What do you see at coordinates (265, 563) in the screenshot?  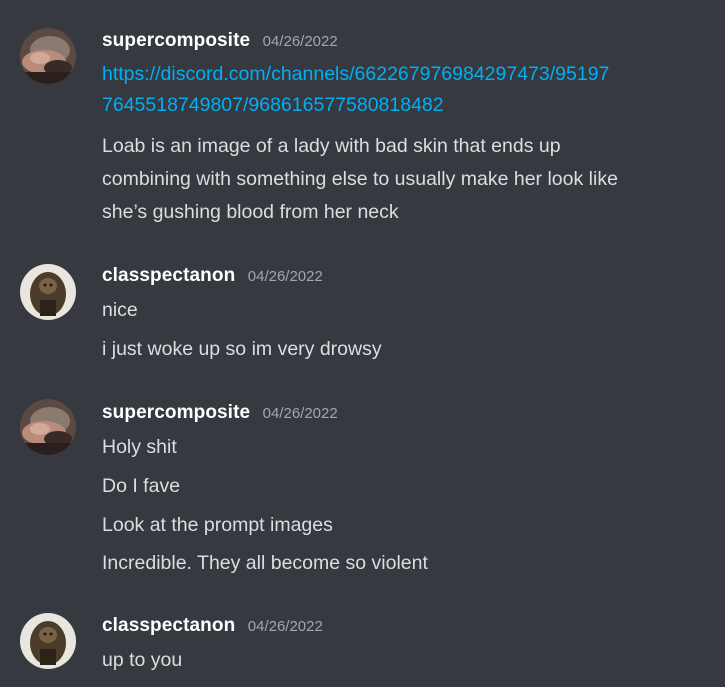 I see `message-text: Incredible. They all become so violent` at bounding box center [265, 563].